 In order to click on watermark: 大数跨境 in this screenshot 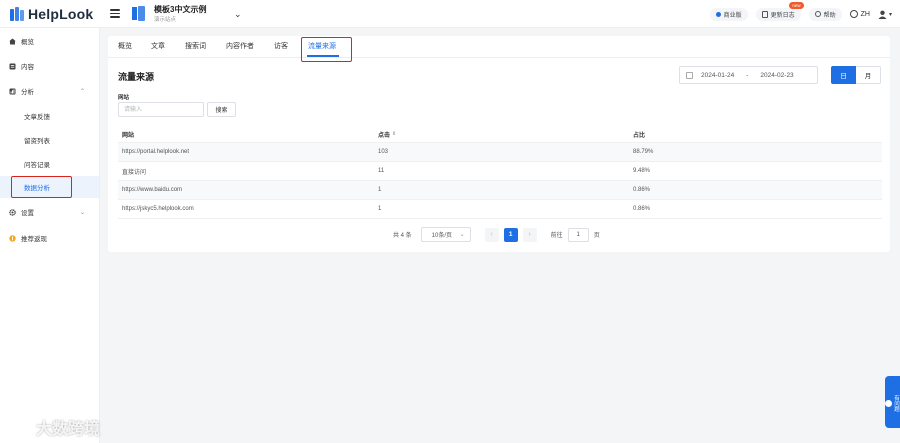, I will do `click(54, 427)`.